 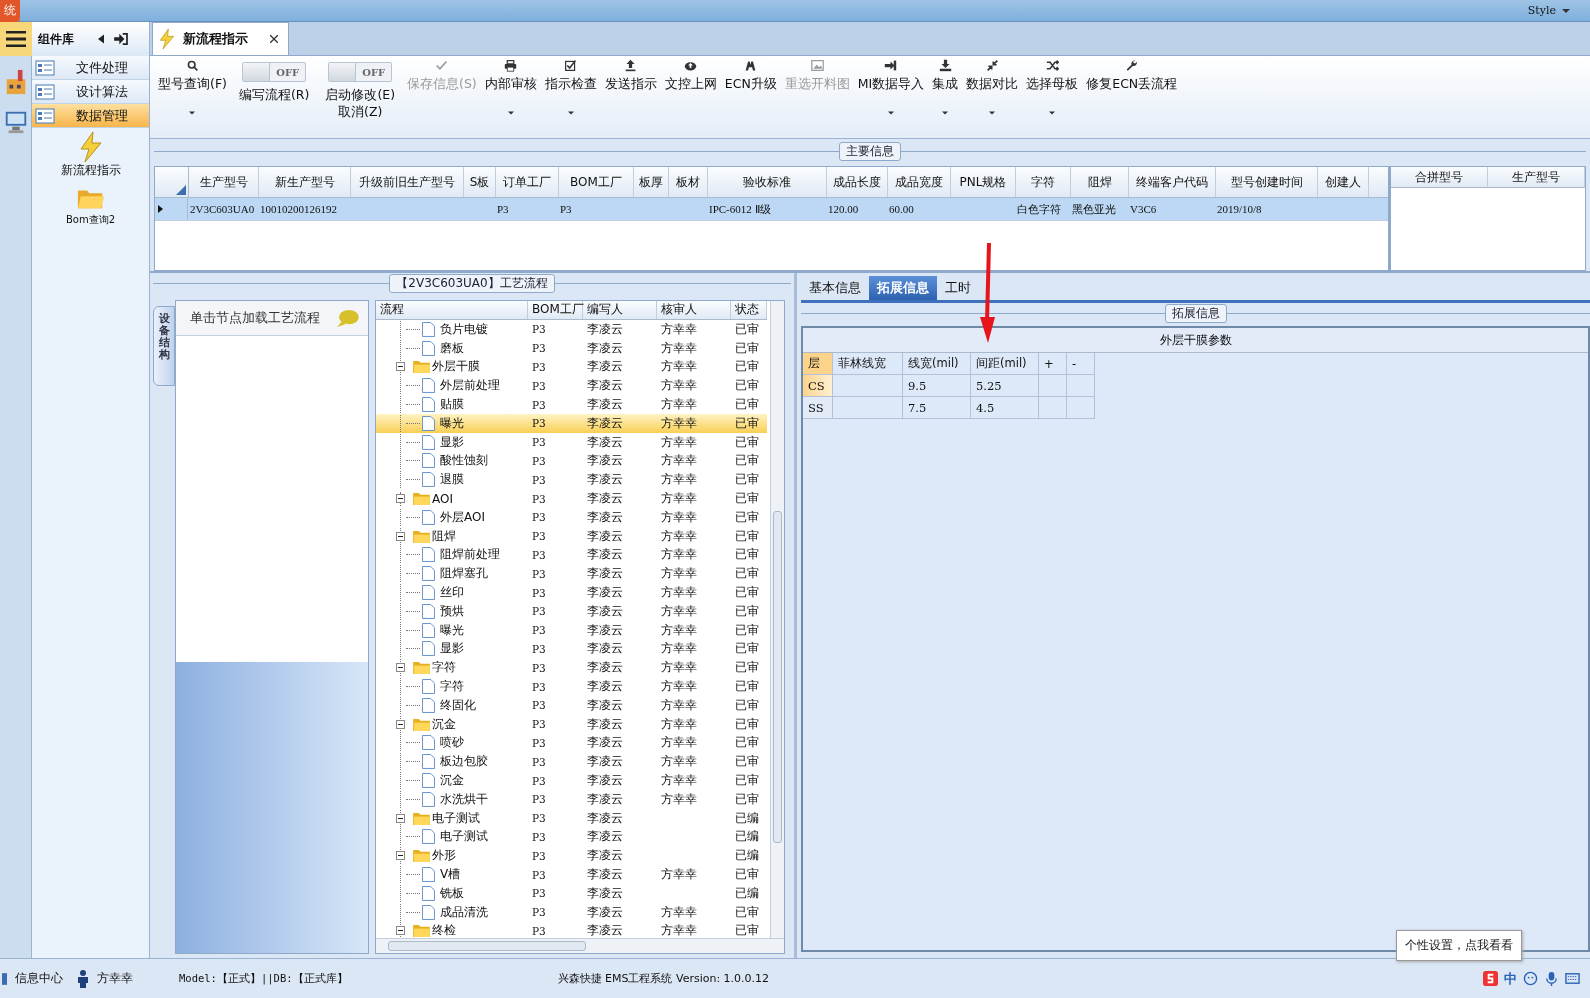 I want to click on column-header: 线宽(mil), so click(x=937, y=364).